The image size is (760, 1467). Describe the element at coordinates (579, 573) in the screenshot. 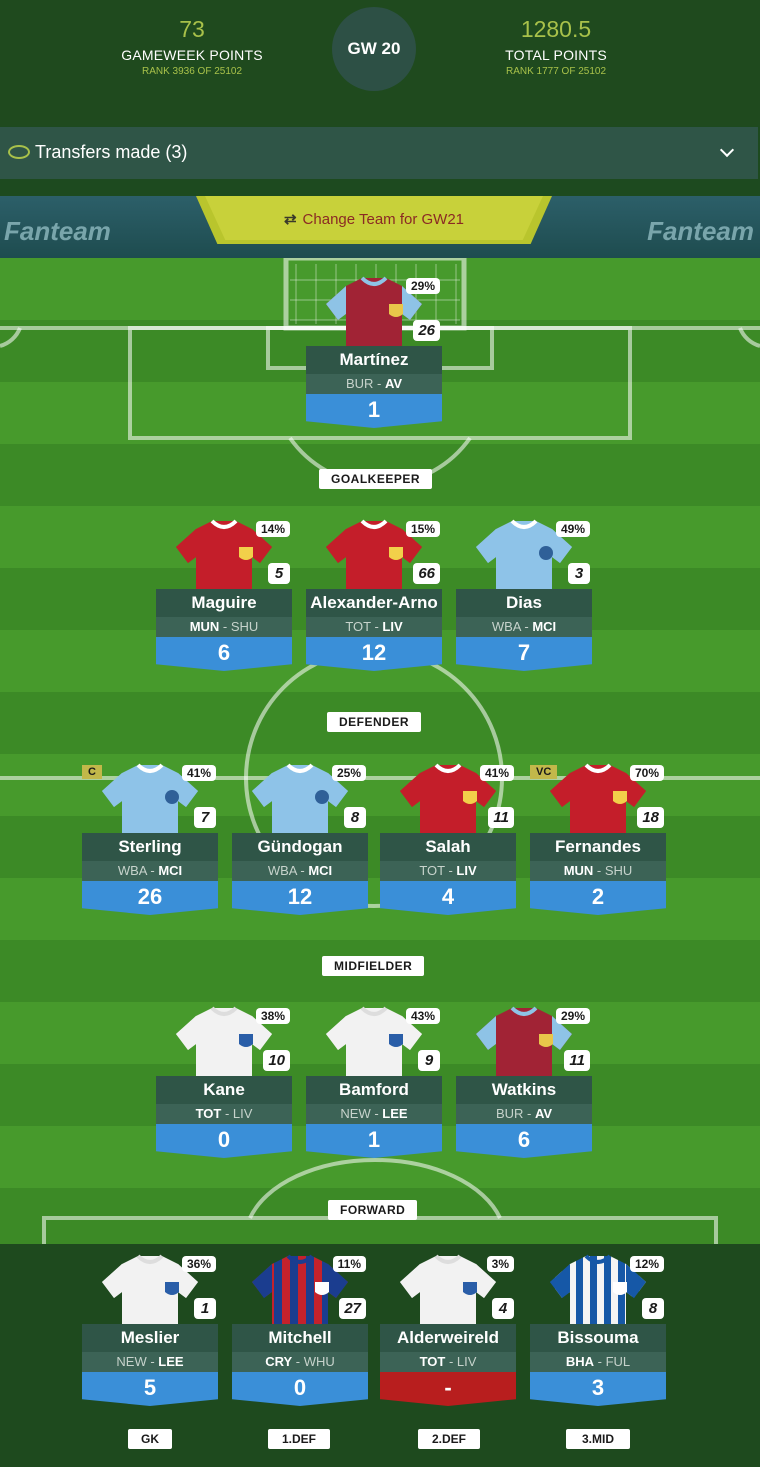

I see `shirt-points: 3` at that location.